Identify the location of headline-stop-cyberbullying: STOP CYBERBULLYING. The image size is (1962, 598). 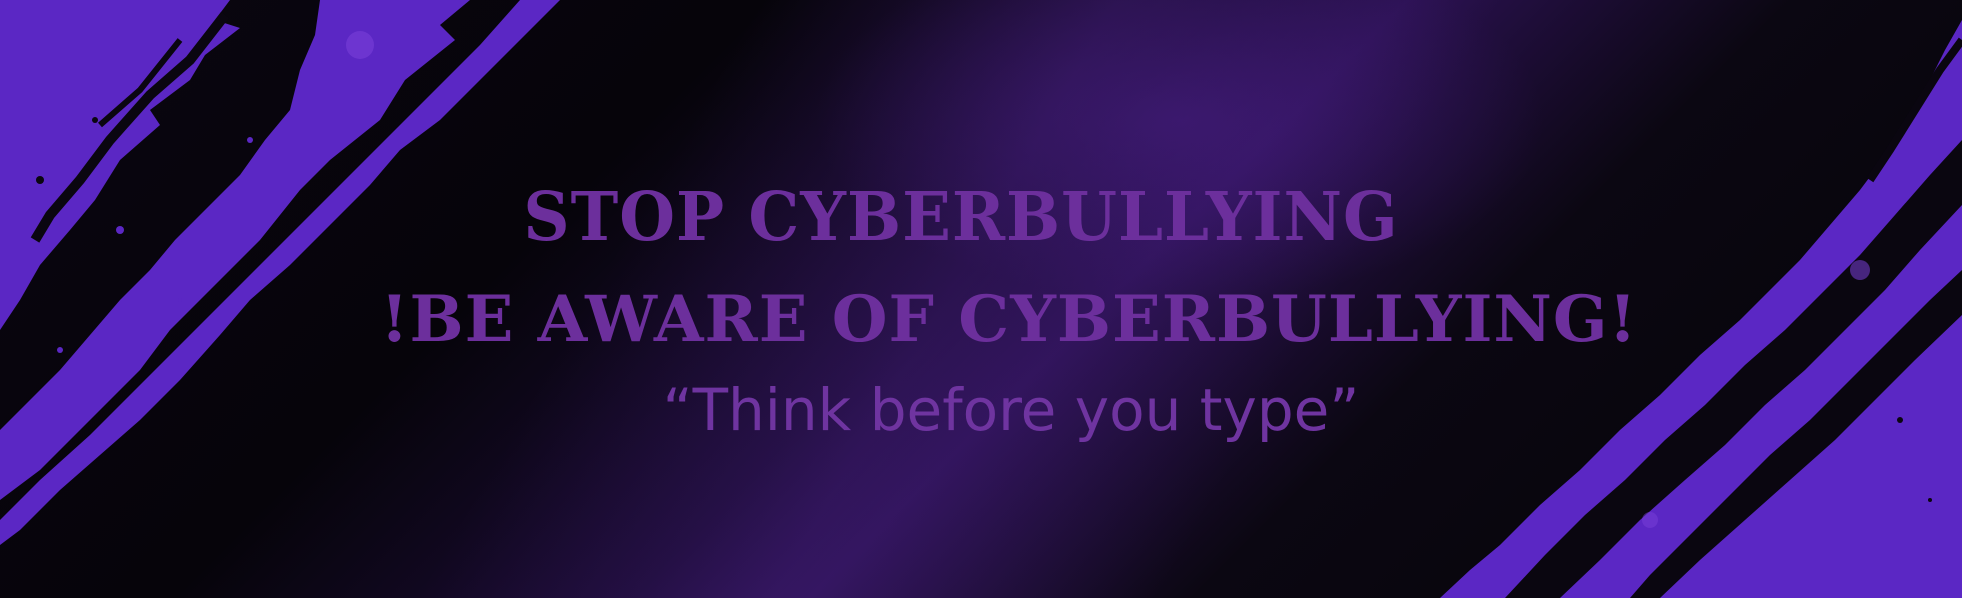
(961, 217).